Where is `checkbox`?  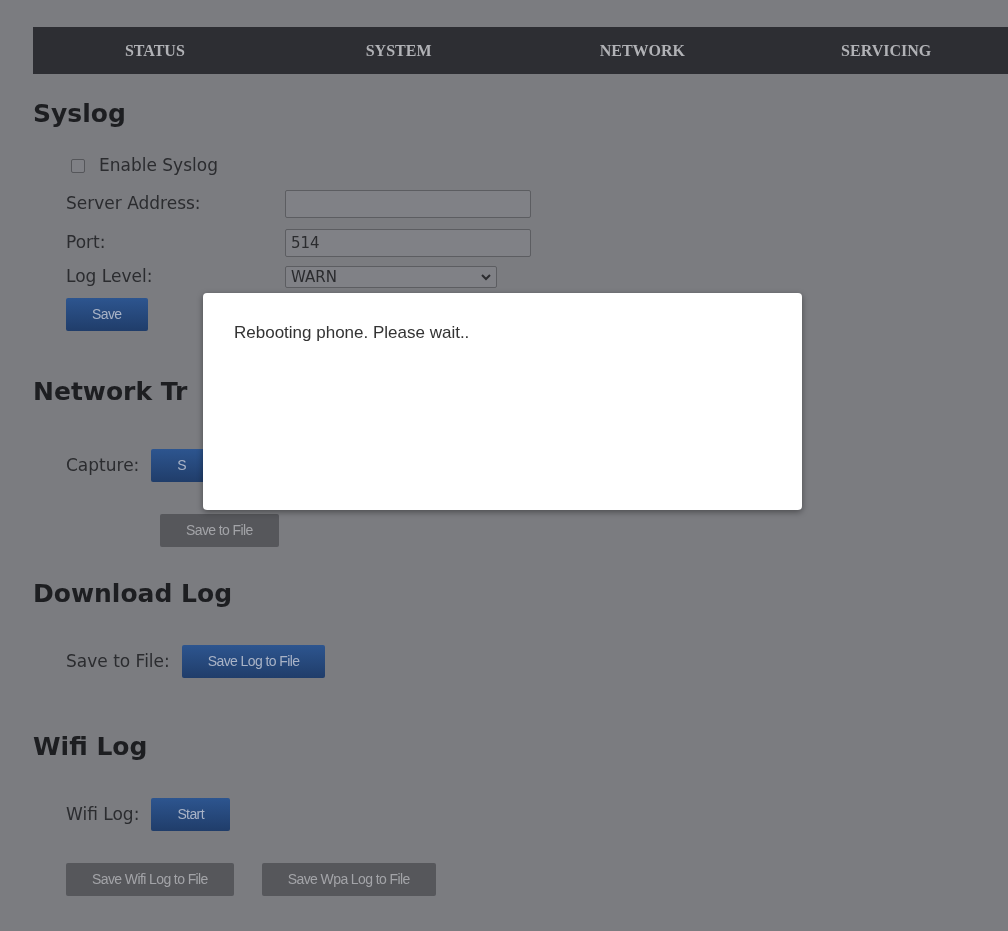
checkbox is located at coordinates (78, 165).